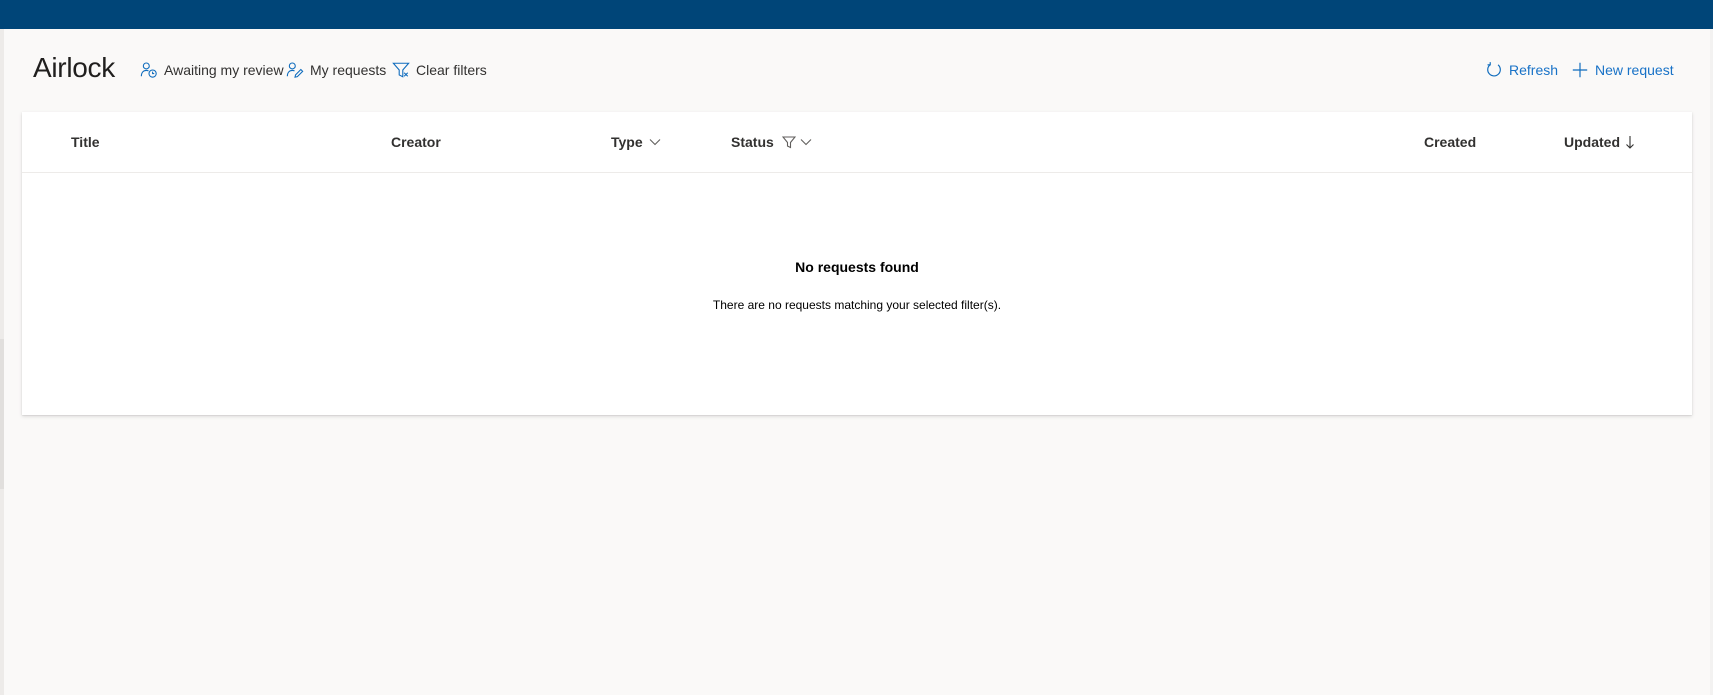 This screenshot has height=695, width=1713. What do you see at coordinates (74, 67) in the screenshot?
I see `page-title: Airlock` at bounding box center [74, 67].